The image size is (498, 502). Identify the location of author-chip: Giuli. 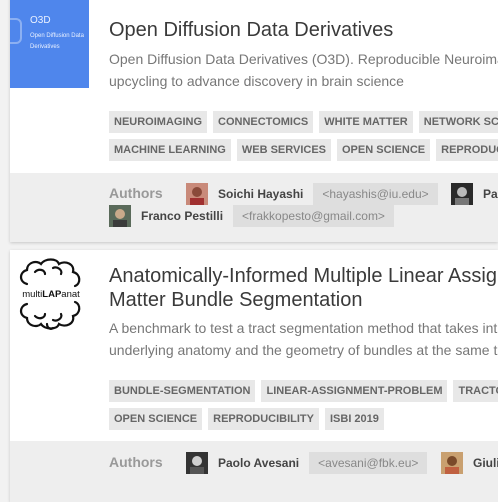
(469, 463).